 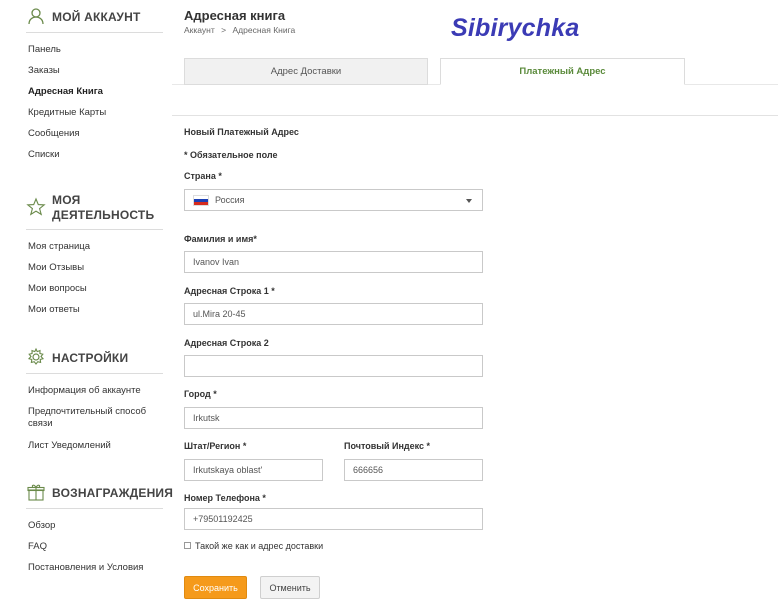 What do you see at coordinates (333, 366) in the screenshot?
I see `address-line-2-field` at bounding box center [333, 366].